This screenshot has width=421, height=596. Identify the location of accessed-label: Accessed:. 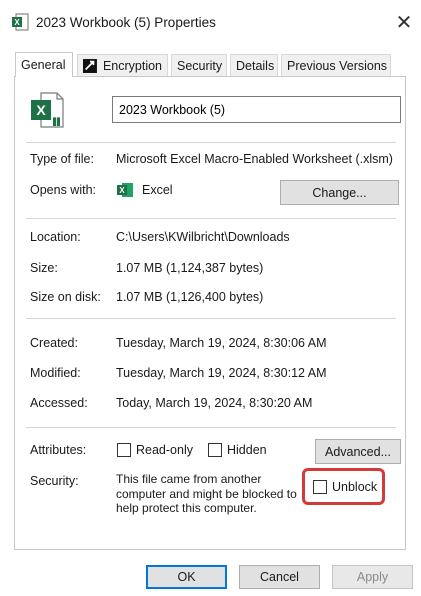
(59, 403).